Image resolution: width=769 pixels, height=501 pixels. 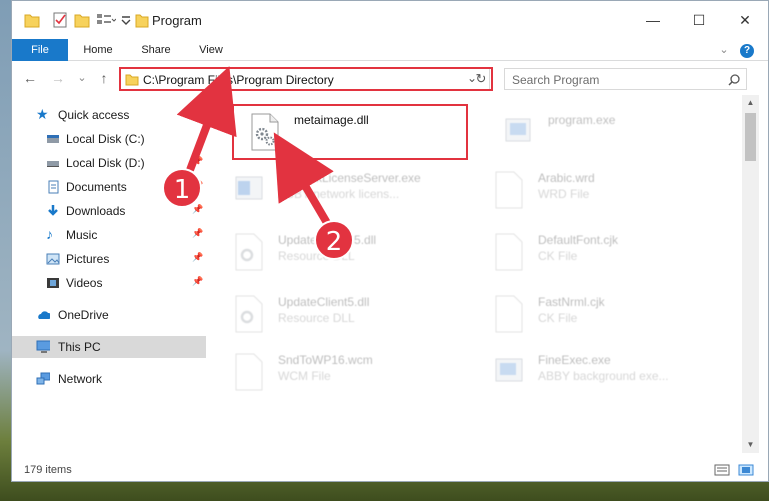 What do you see at coordinates (558, 318) in the screenshot?
I see `file-type: CK File` at bounding box center [558, 318].